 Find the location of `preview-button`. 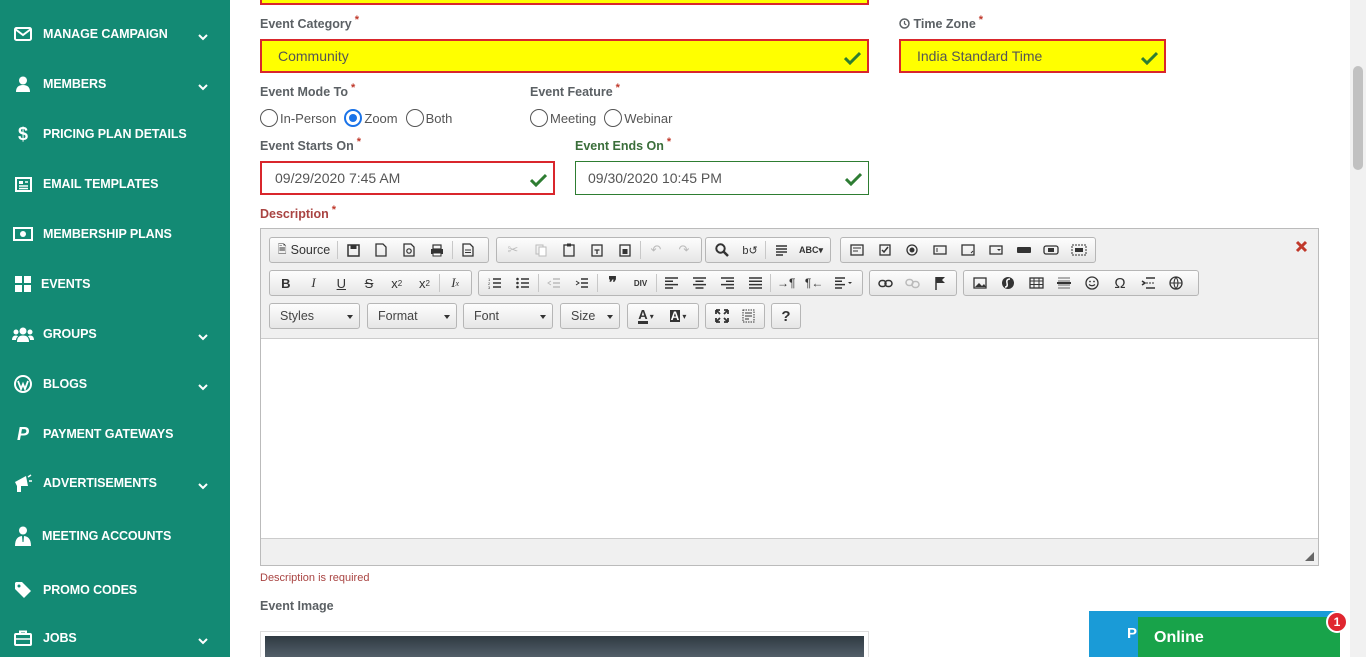

preview-button is located at coordinates (409, 250).